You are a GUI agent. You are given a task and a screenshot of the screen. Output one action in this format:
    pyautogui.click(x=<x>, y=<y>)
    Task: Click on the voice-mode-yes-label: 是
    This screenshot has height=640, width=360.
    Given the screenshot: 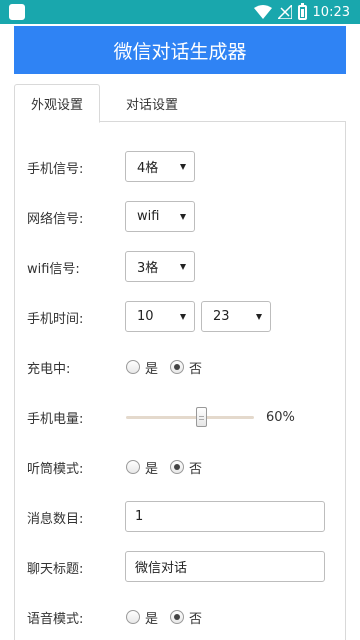 What is the action you would take?
    pyautogui.click(x=152, y=619)
    